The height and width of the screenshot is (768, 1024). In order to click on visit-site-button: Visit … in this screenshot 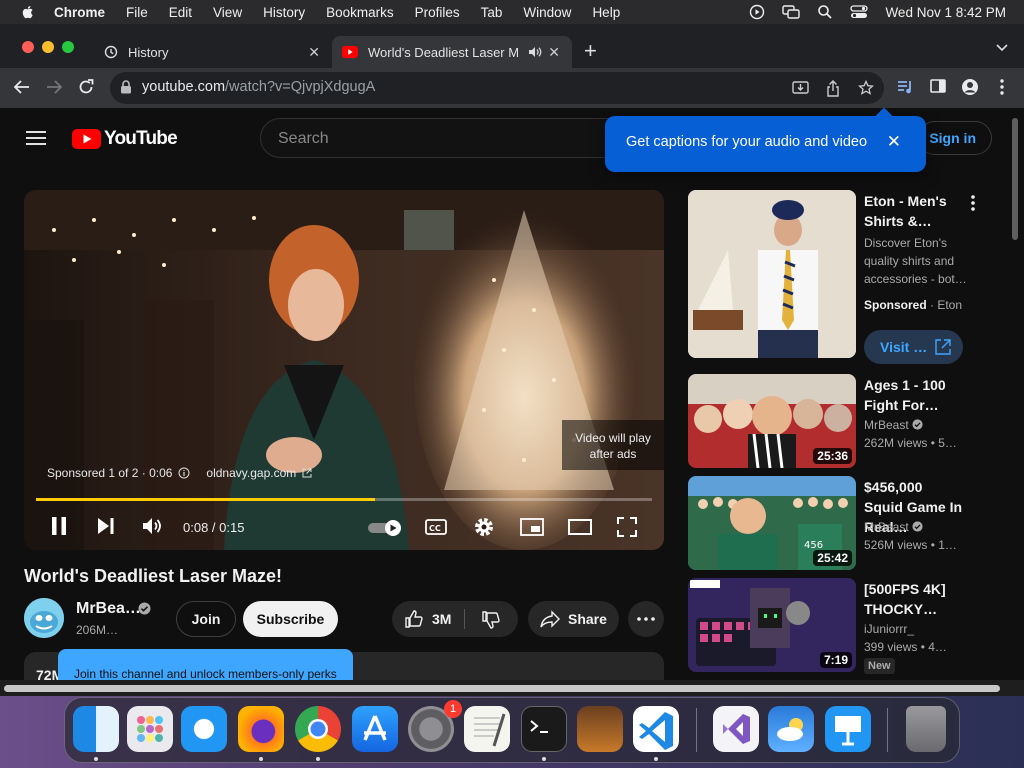, I will do `click(913, 347)`.